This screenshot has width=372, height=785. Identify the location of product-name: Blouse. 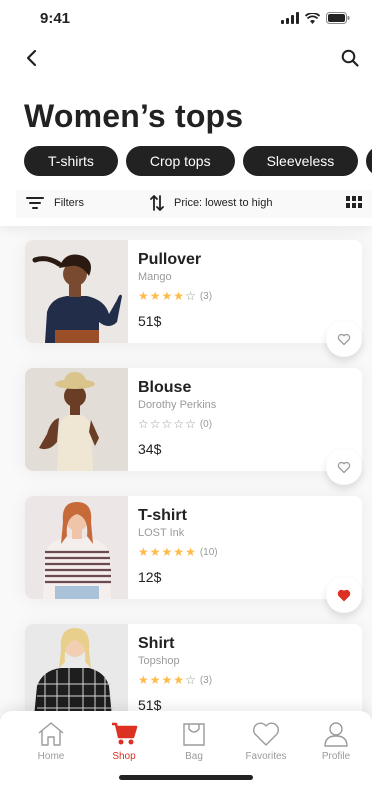
(165, 387).